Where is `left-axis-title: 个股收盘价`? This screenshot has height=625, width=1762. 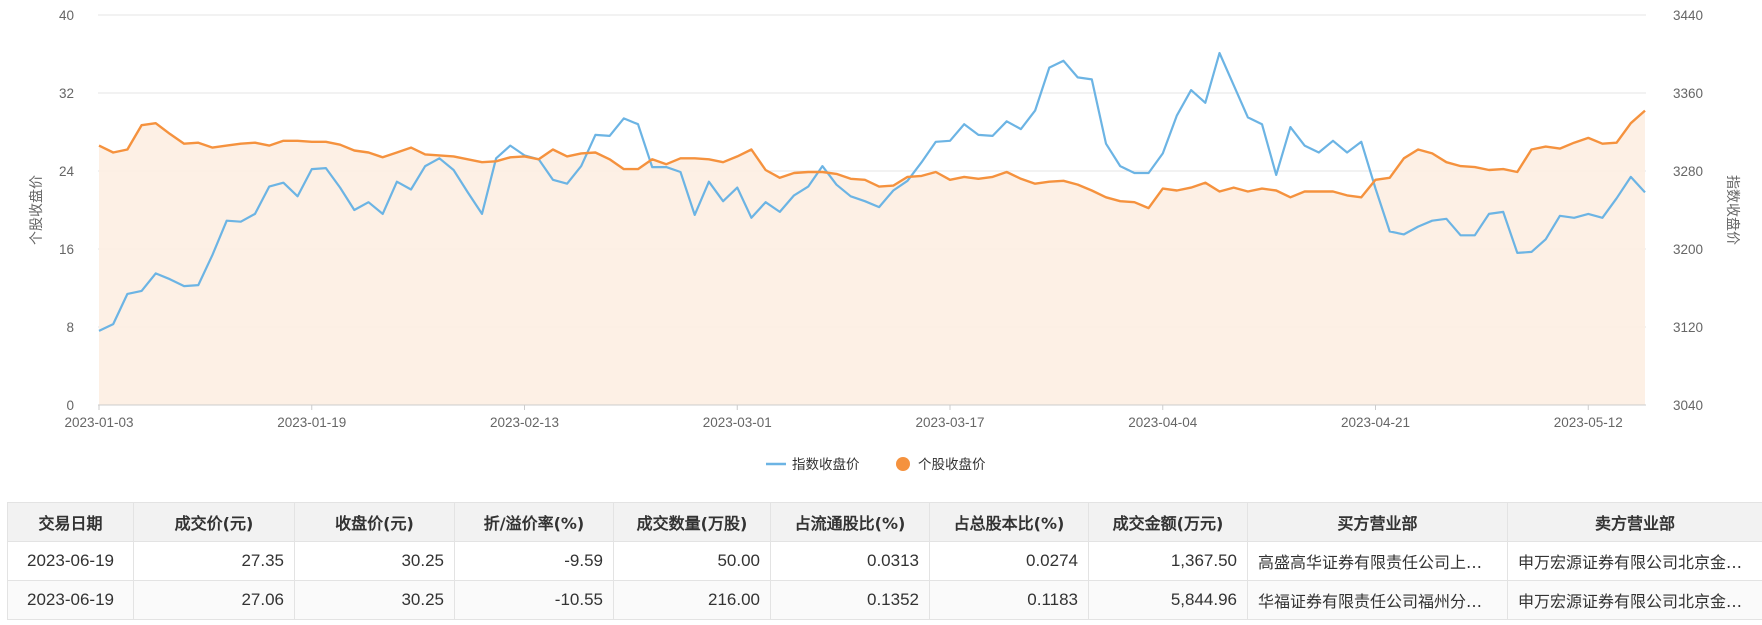 left-axis-title: 个股收盘价 is located at coordinates (36, 210).